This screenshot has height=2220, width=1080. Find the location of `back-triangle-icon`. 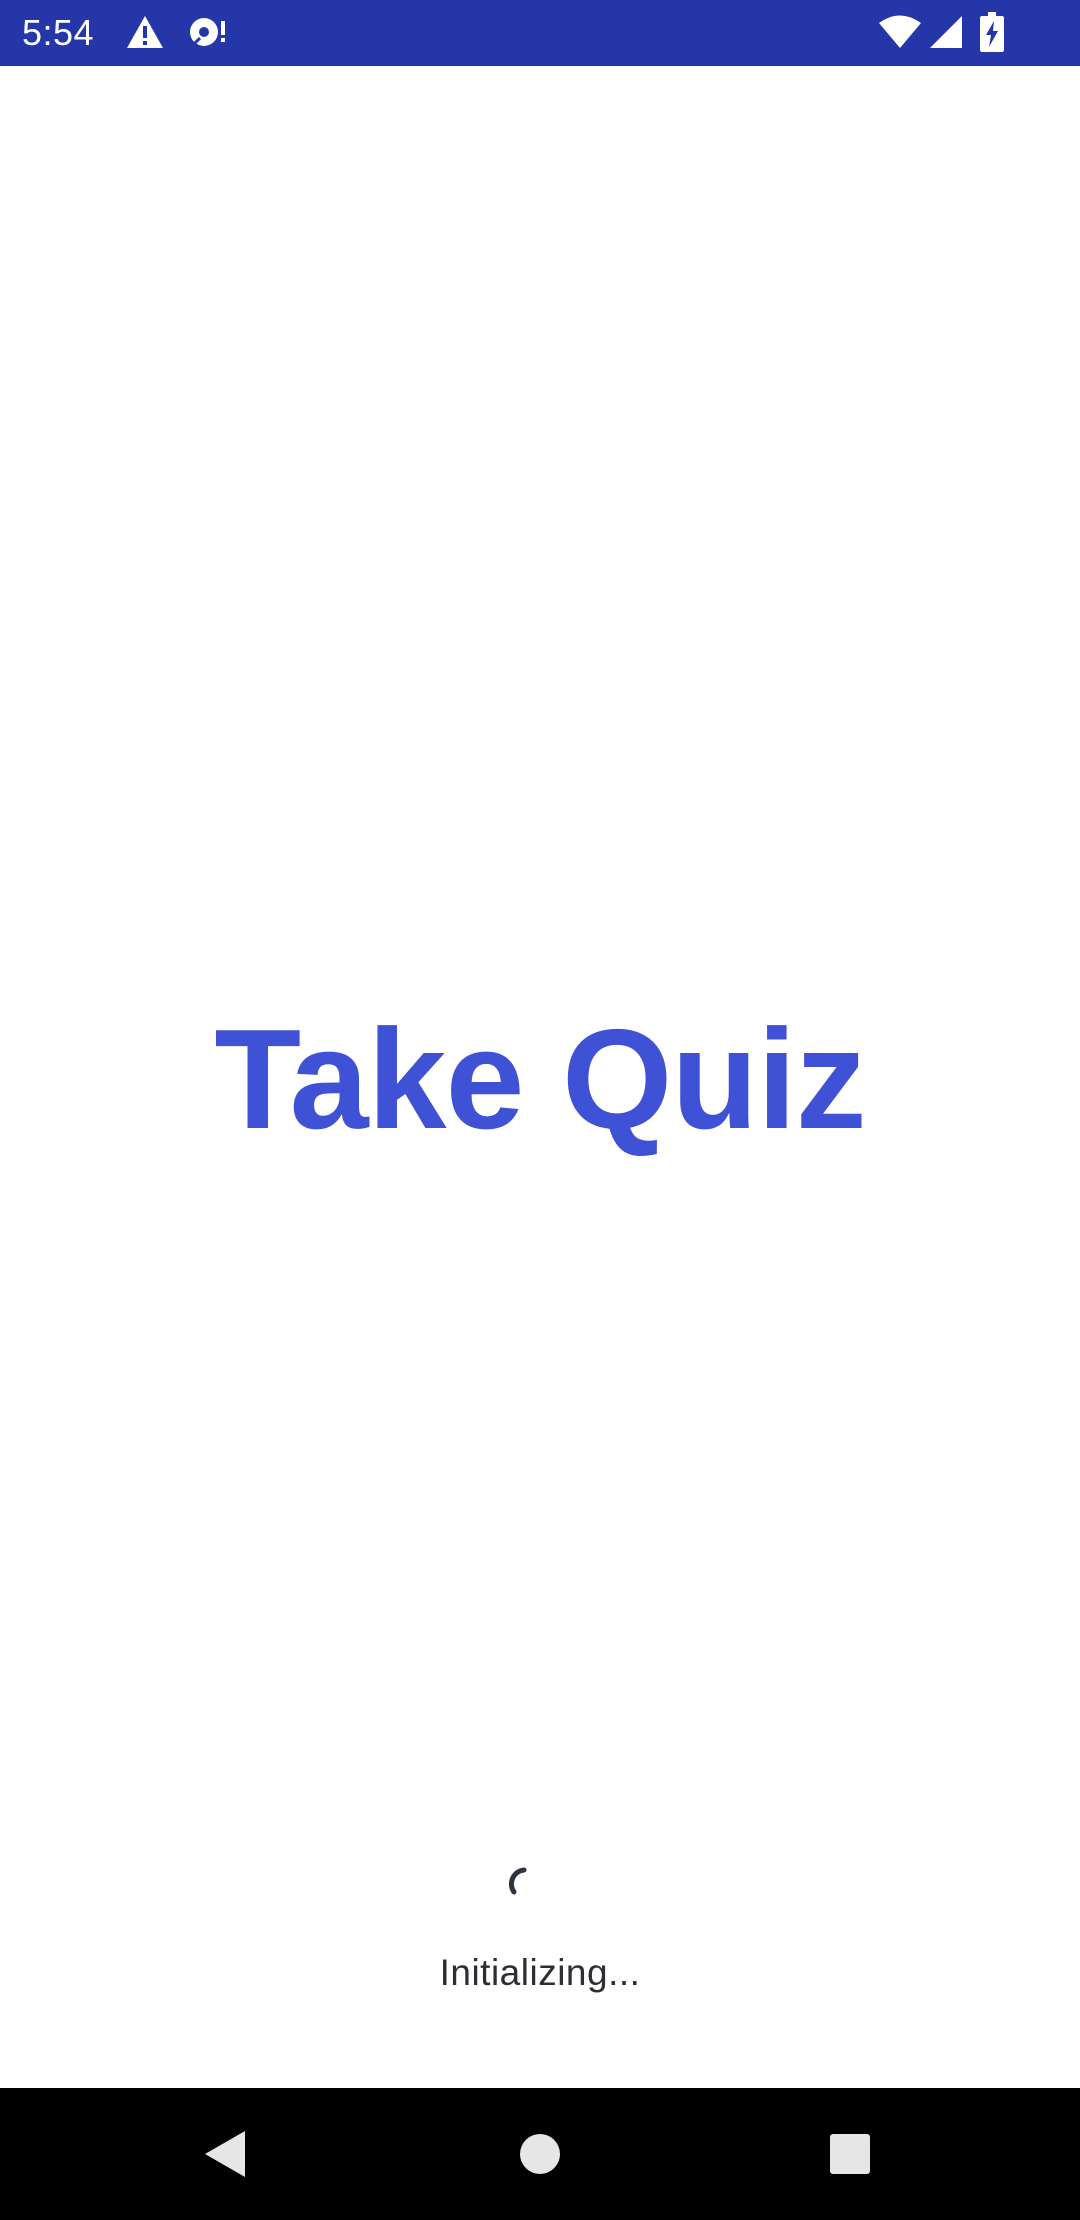

back-triangle-icon is located at coordinates (225, 2154).